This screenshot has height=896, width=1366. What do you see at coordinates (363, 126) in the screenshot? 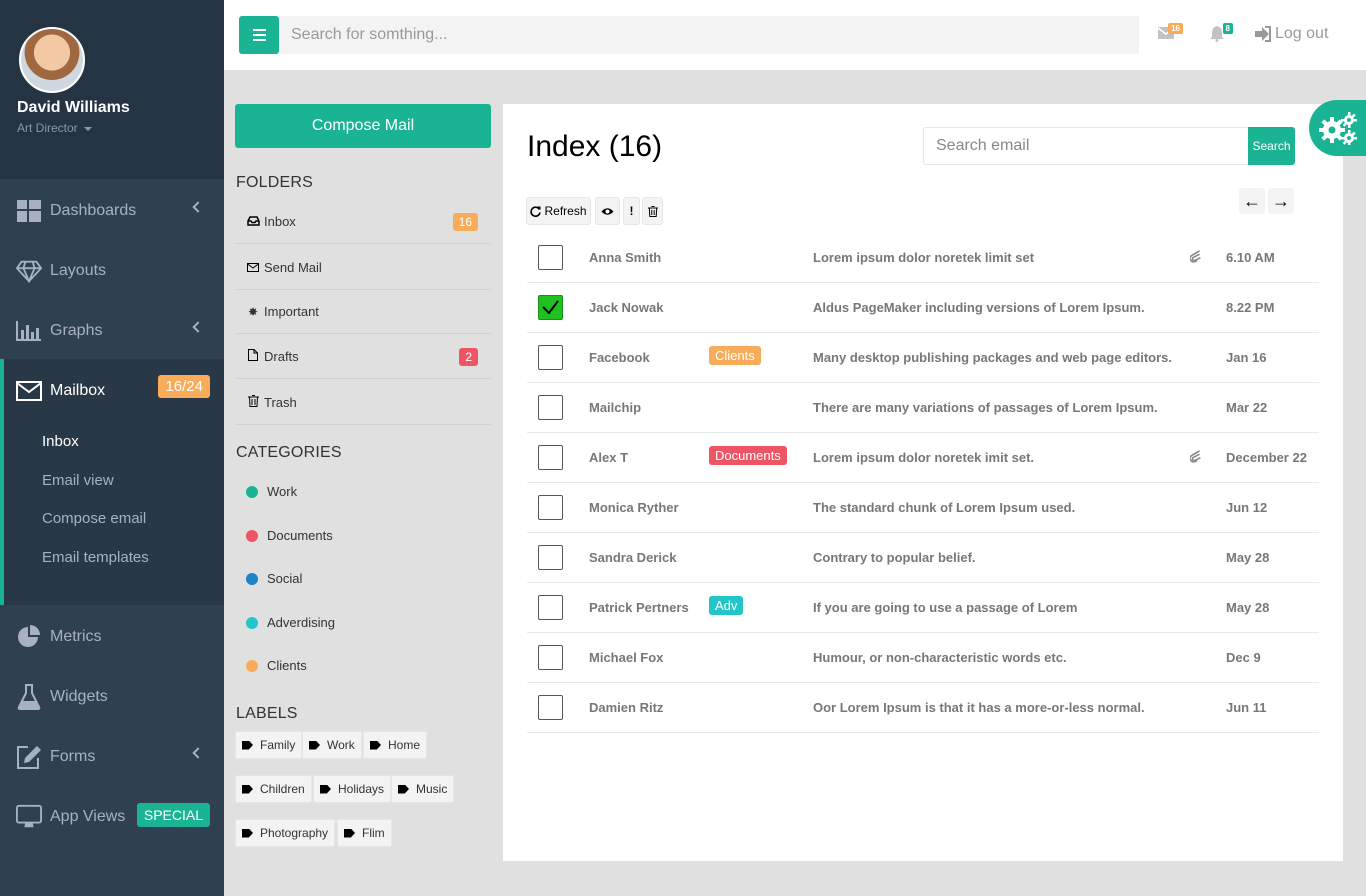
I see `compose-mail-button: Compose Mail` at bounding box center [363, 126].